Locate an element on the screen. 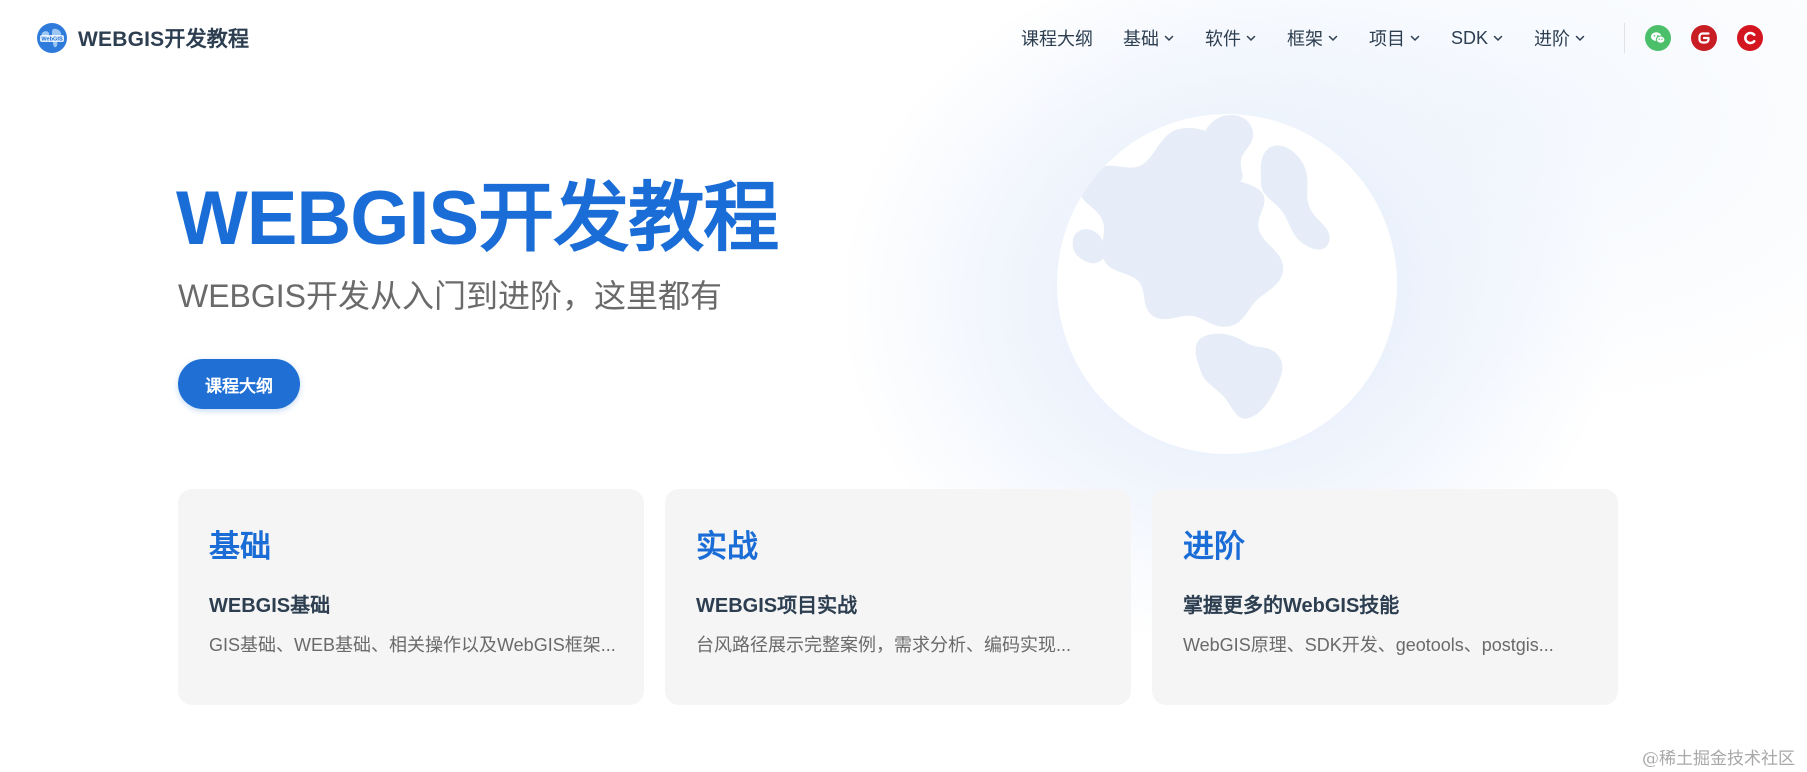 This screenshot has width=1807, height=772. hero-title: WEBGIS开发教程 is located at coordinates (477, 218).